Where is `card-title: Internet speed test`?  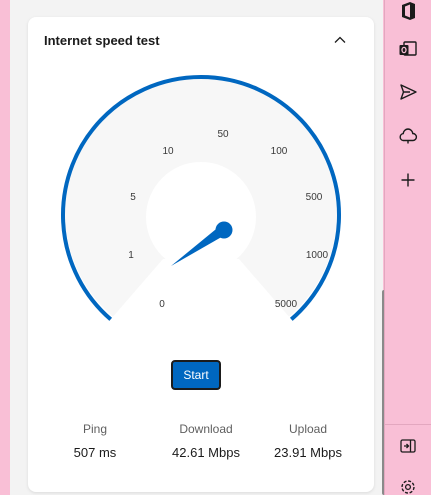 card-title: Internet speed test is located at coordinates (102, 40).